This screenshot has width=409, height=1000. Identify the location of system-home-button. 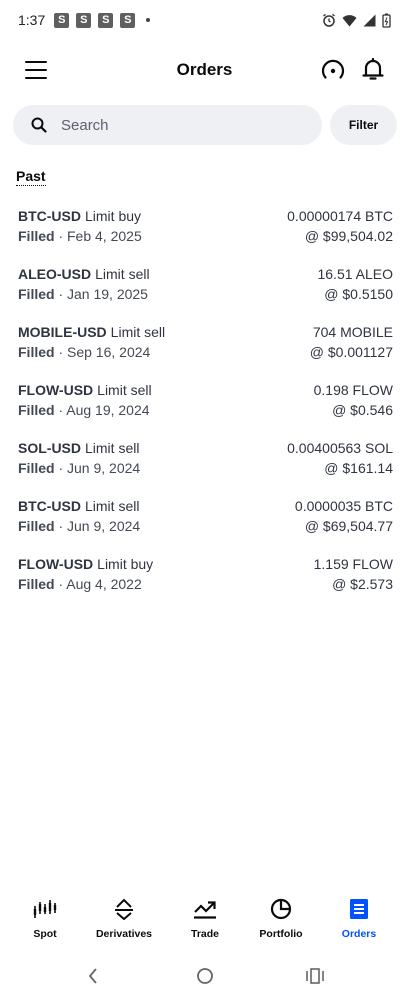
(205, 978).